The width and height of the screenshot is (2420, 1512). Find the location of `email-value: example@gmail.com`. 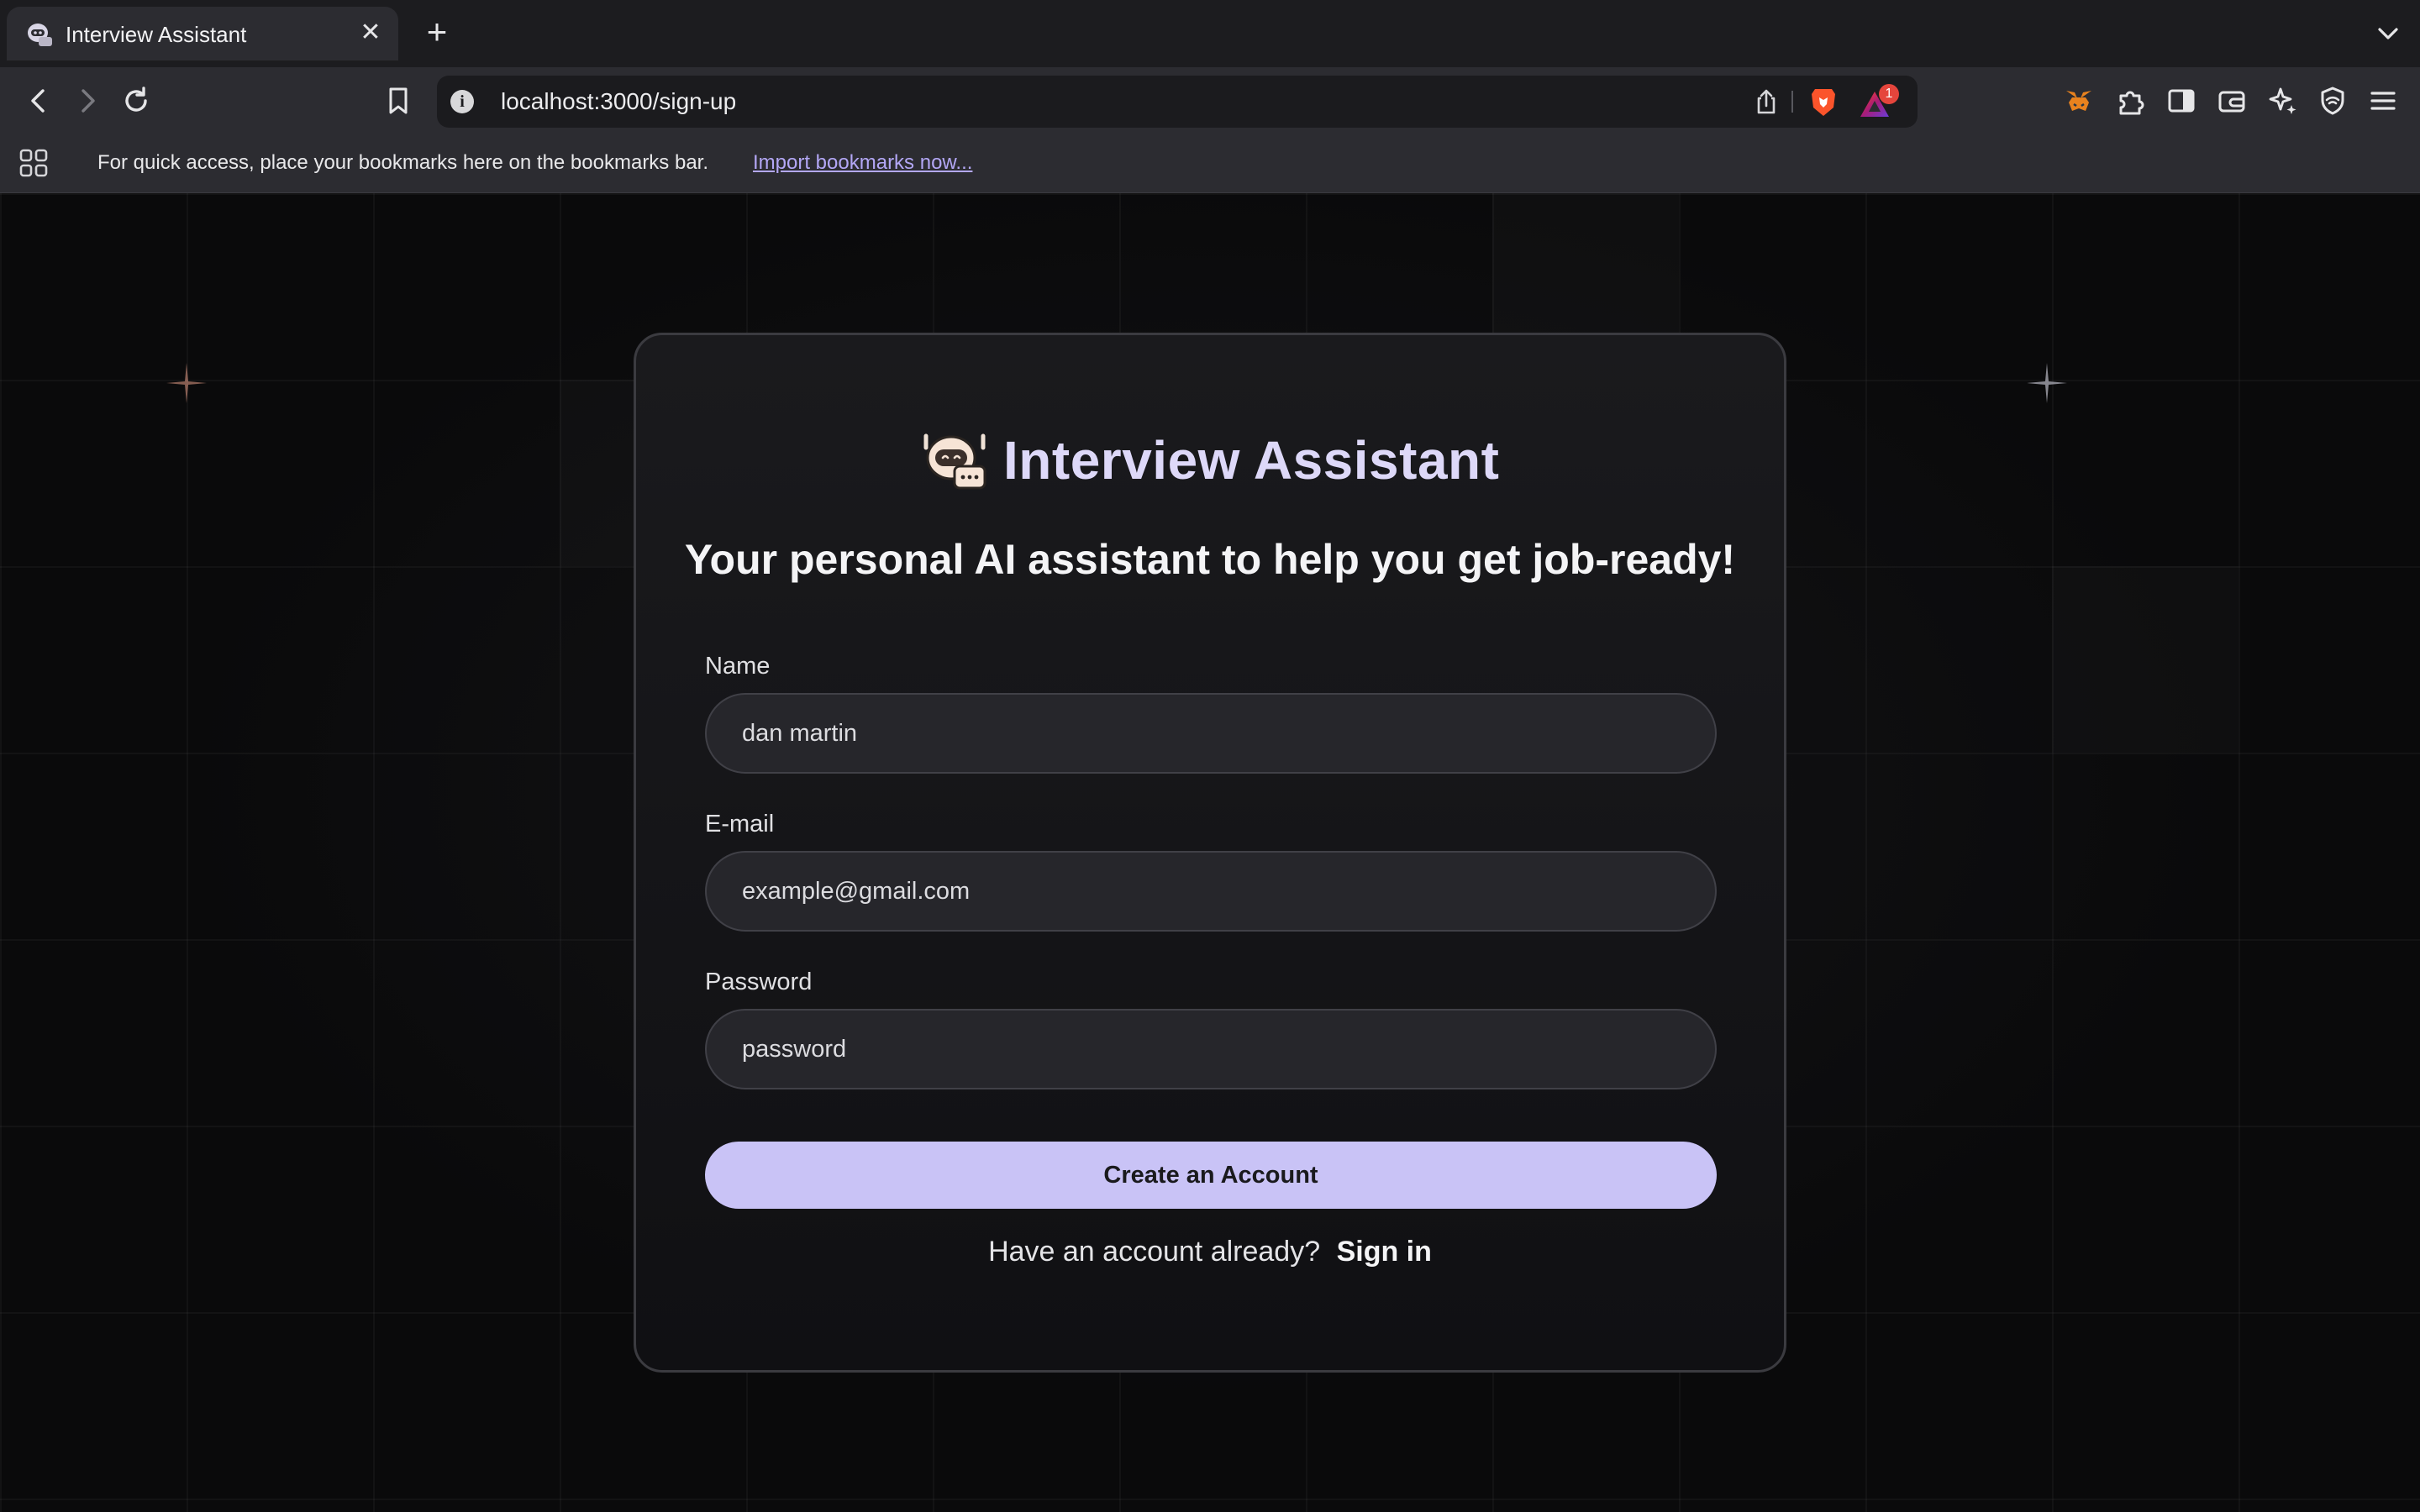

email-value: example@gmail.com is located at coordinates (856, 891).